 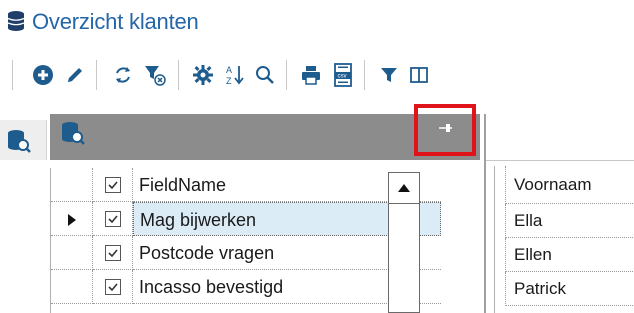 I want to click on table-cell: Ellen, so click(x=569, y=255).